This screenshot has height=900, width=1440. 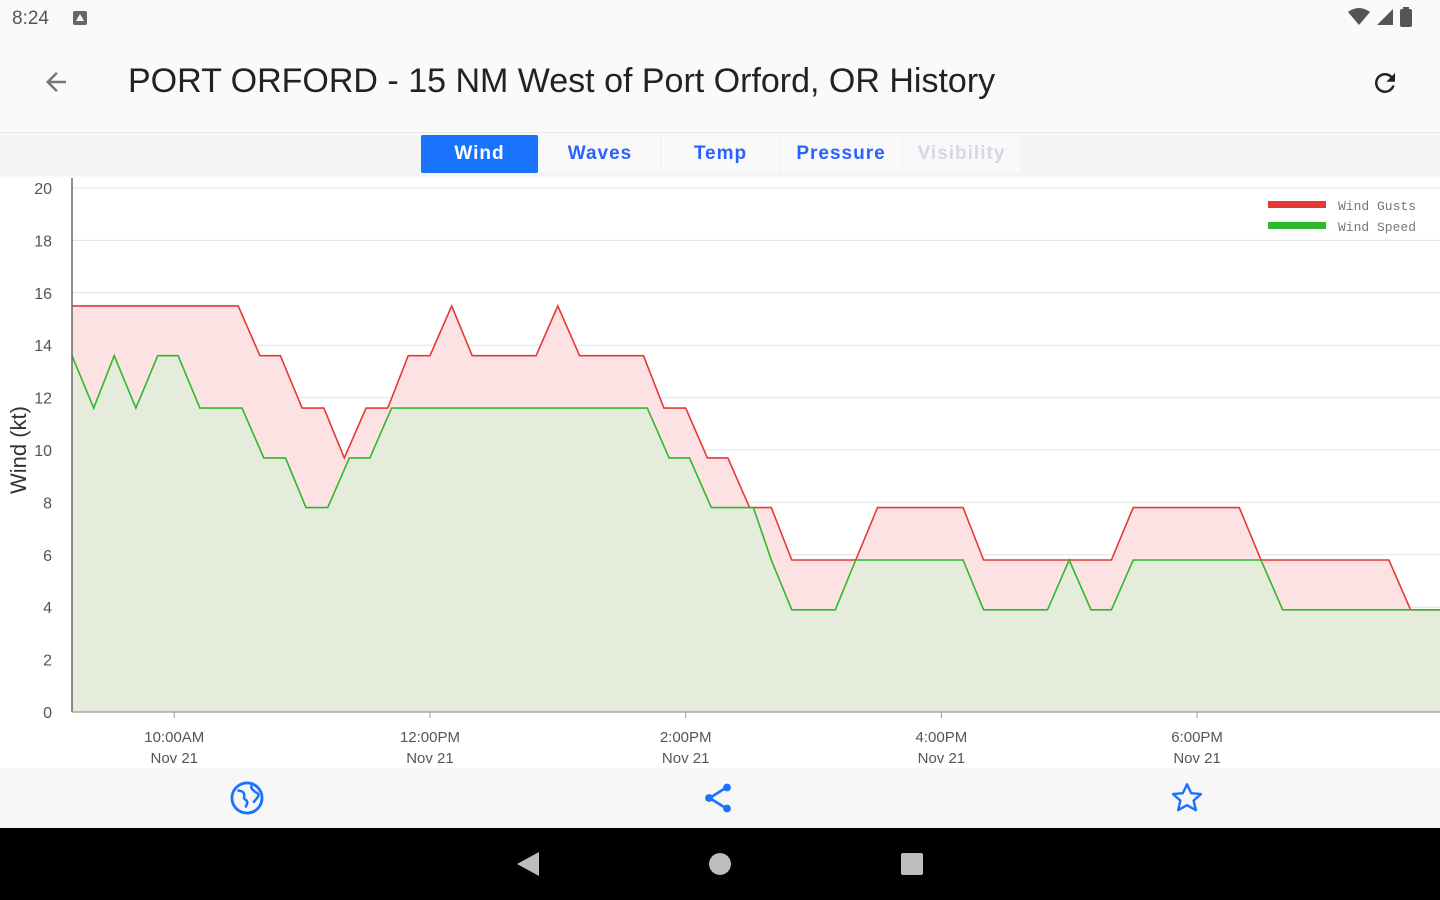 I want to click on square-recents-icon, so click(x=912, y=866).